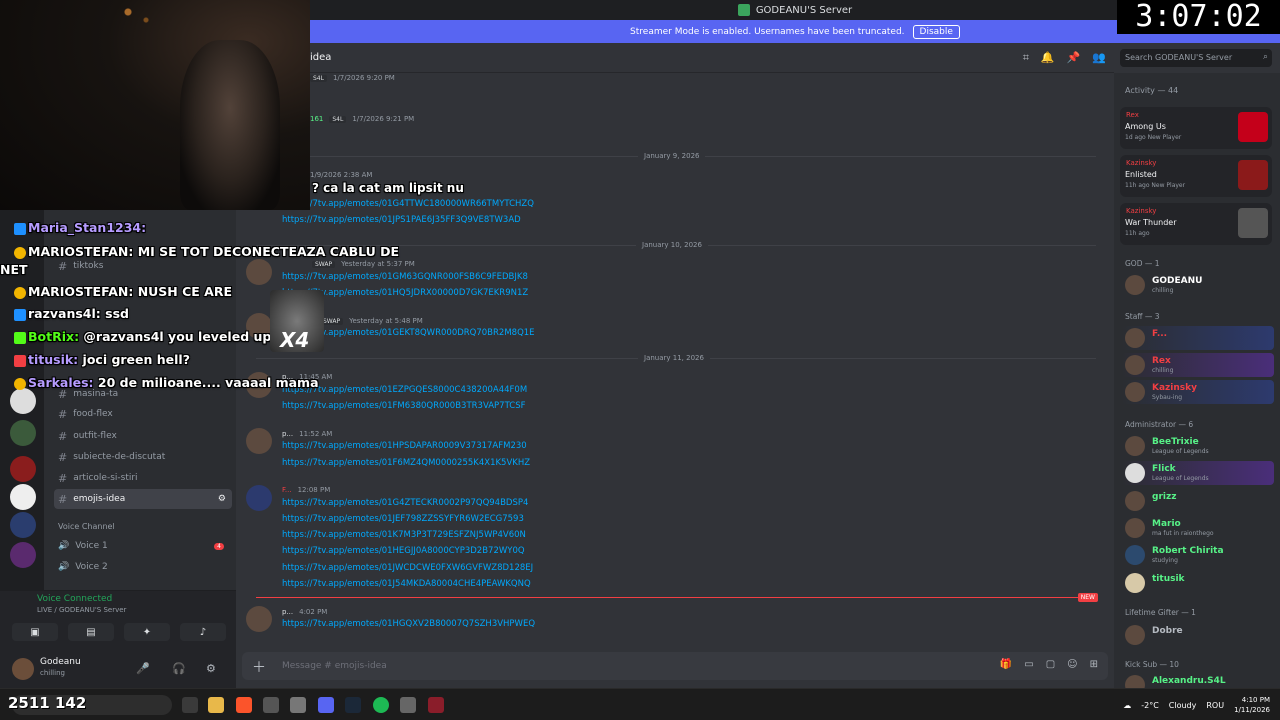  Describe the element at coordinates (244, 705) in the screenshot. I see `brave-icon` at that location.